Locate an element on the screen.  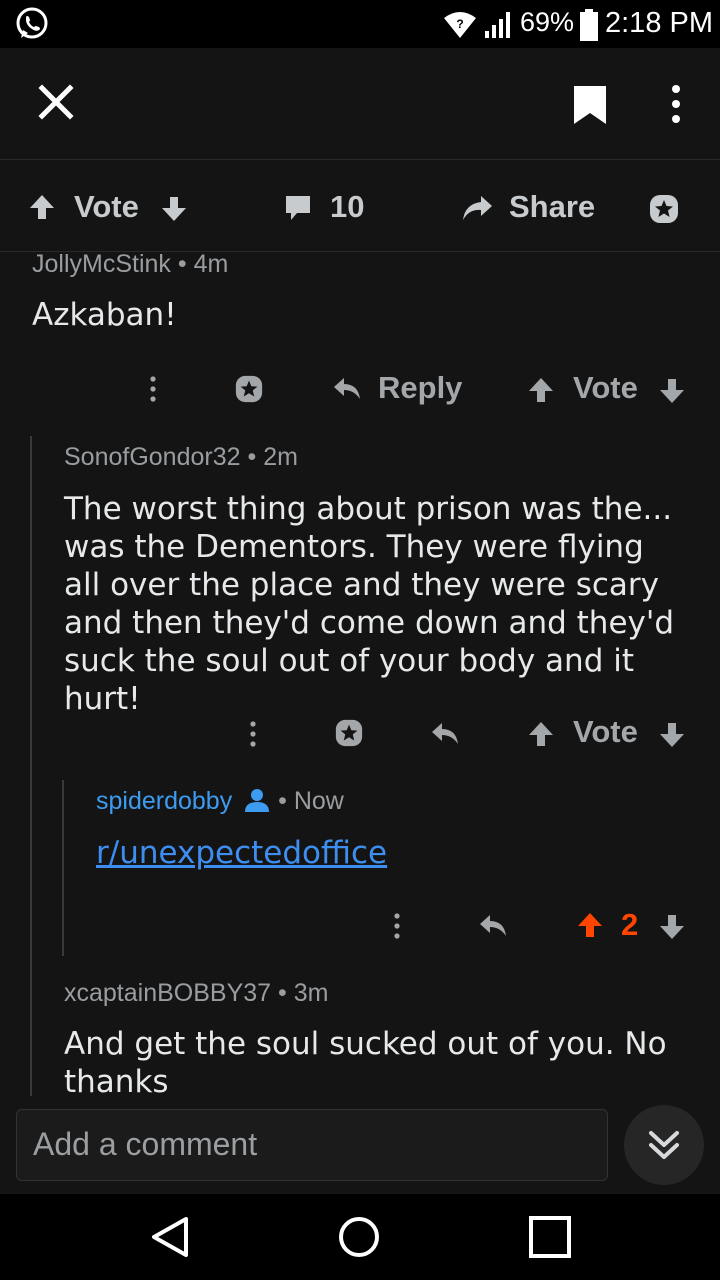
vote-score: 2 is located at coordinates (630, 924).